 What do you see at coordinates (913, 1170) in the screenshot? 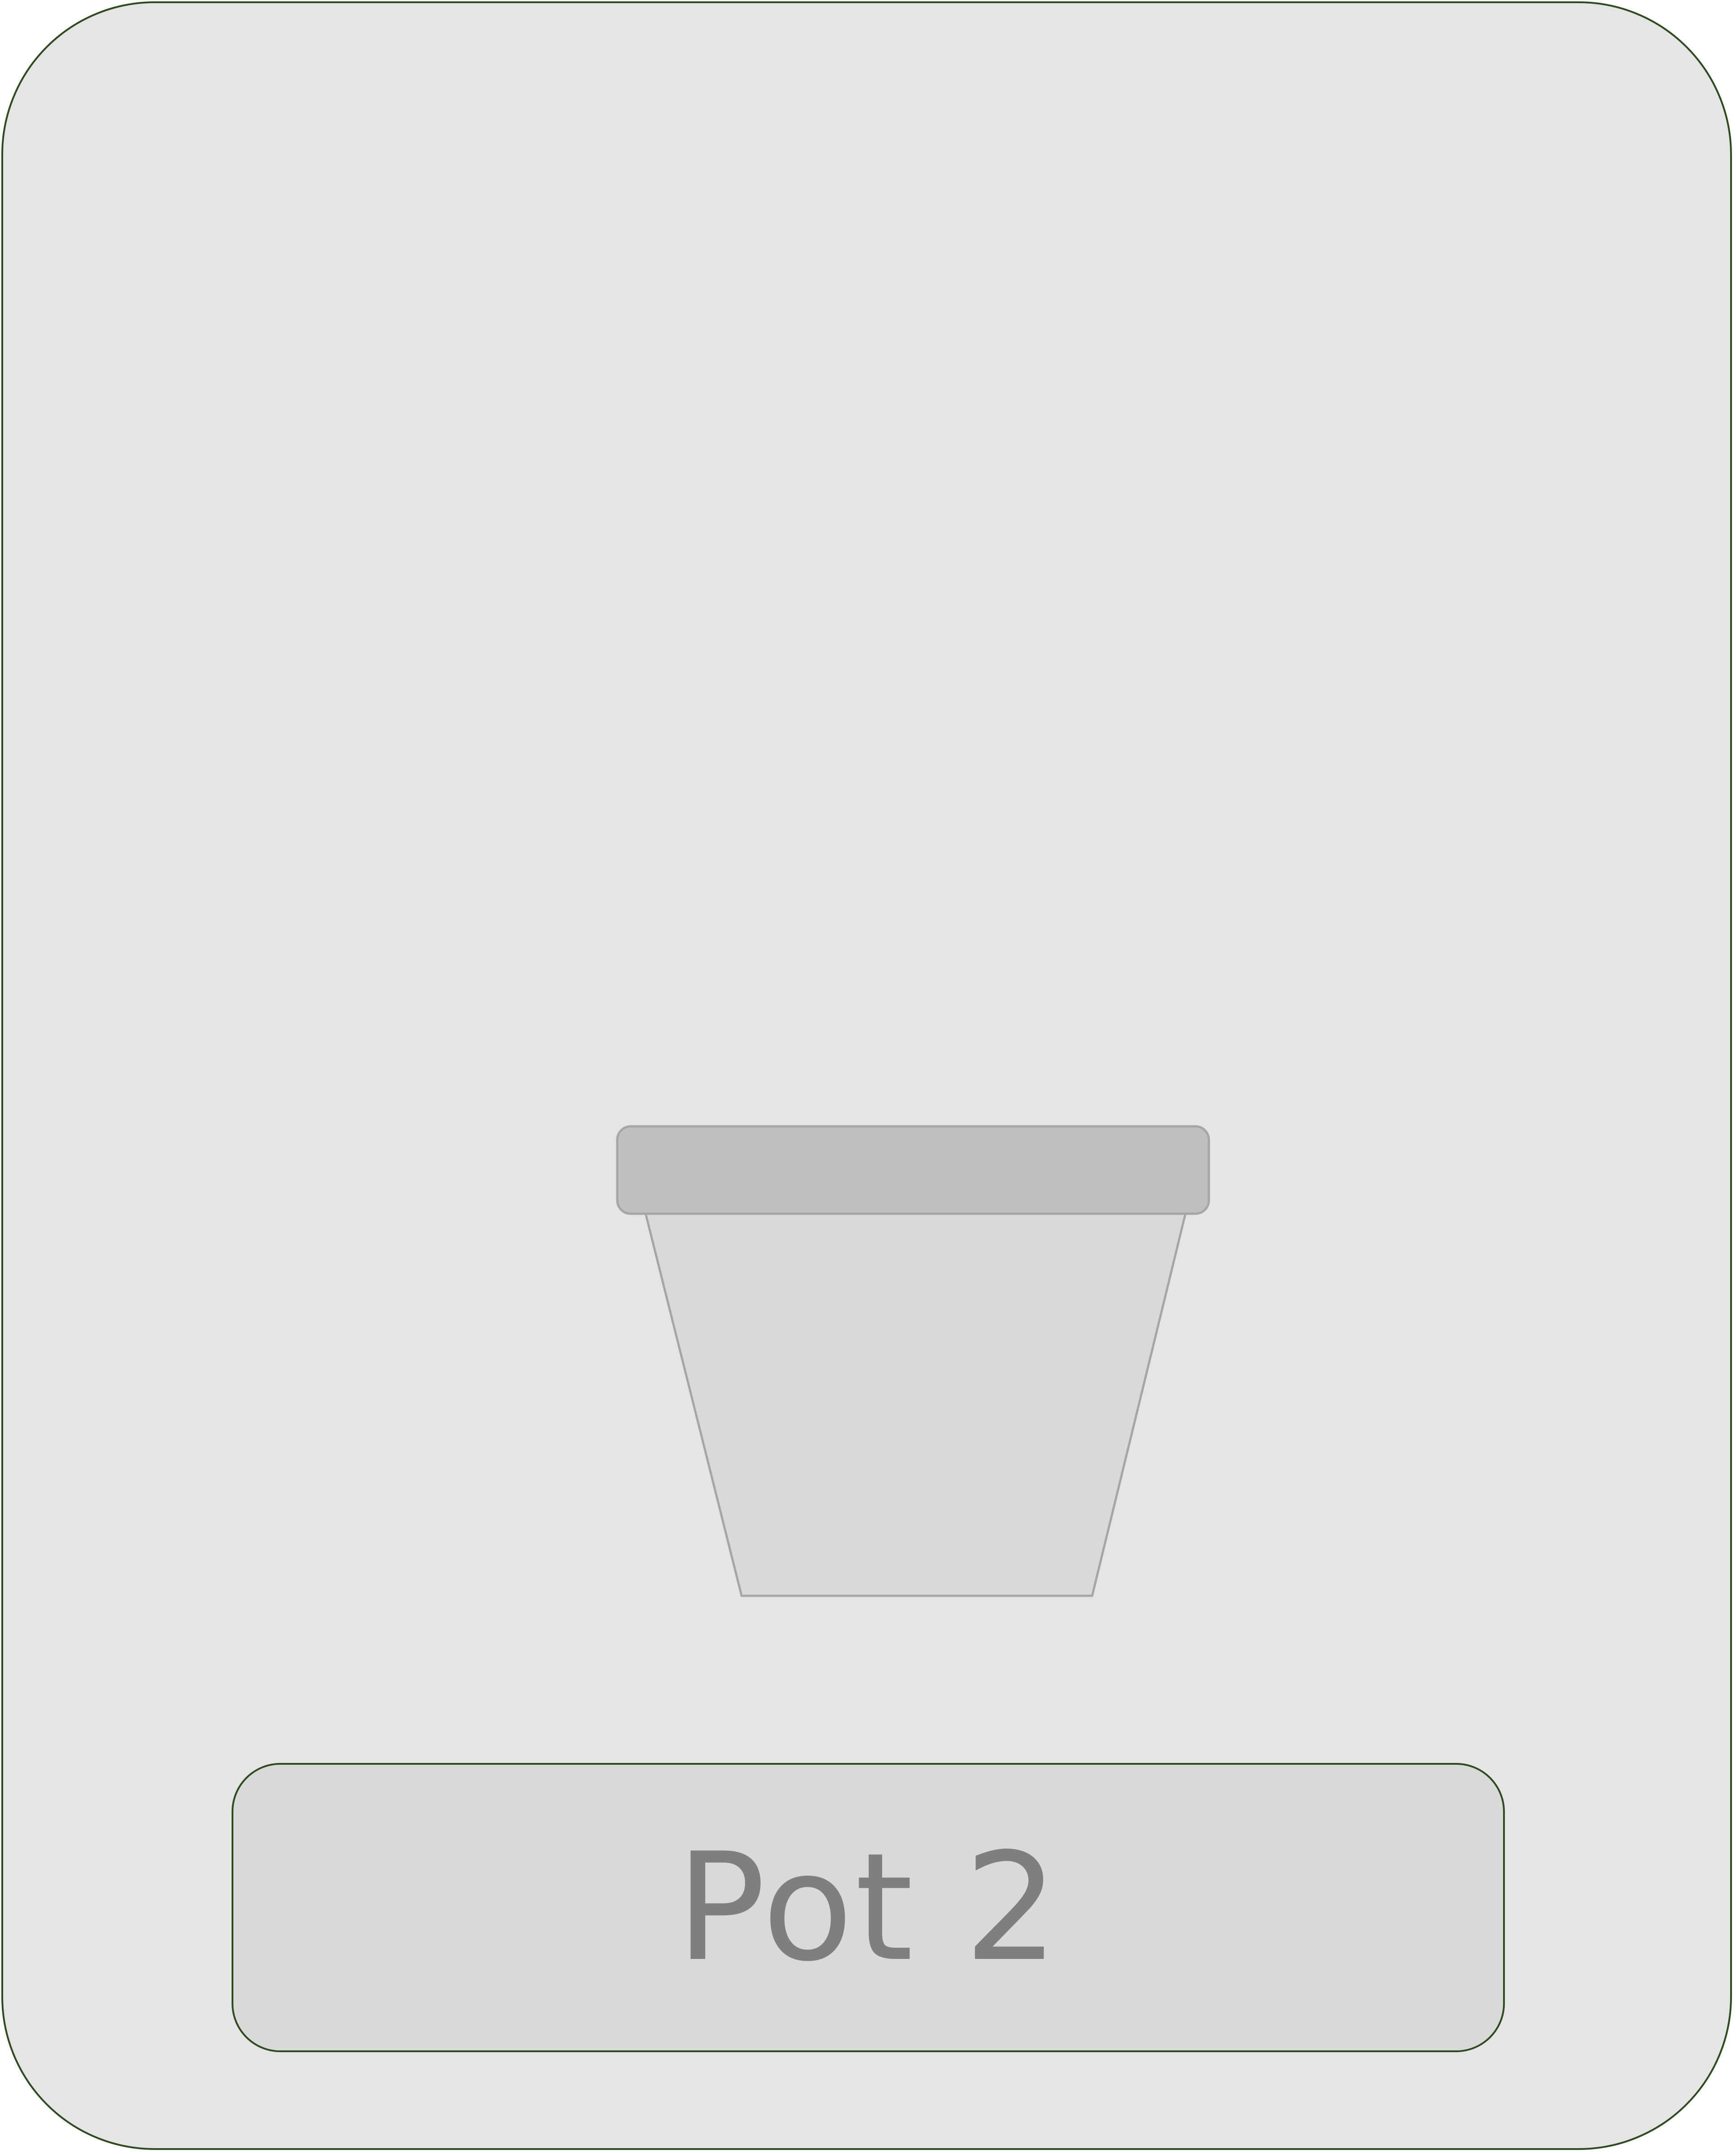
I see `pot-rim` at bounding box center [913, 1170].